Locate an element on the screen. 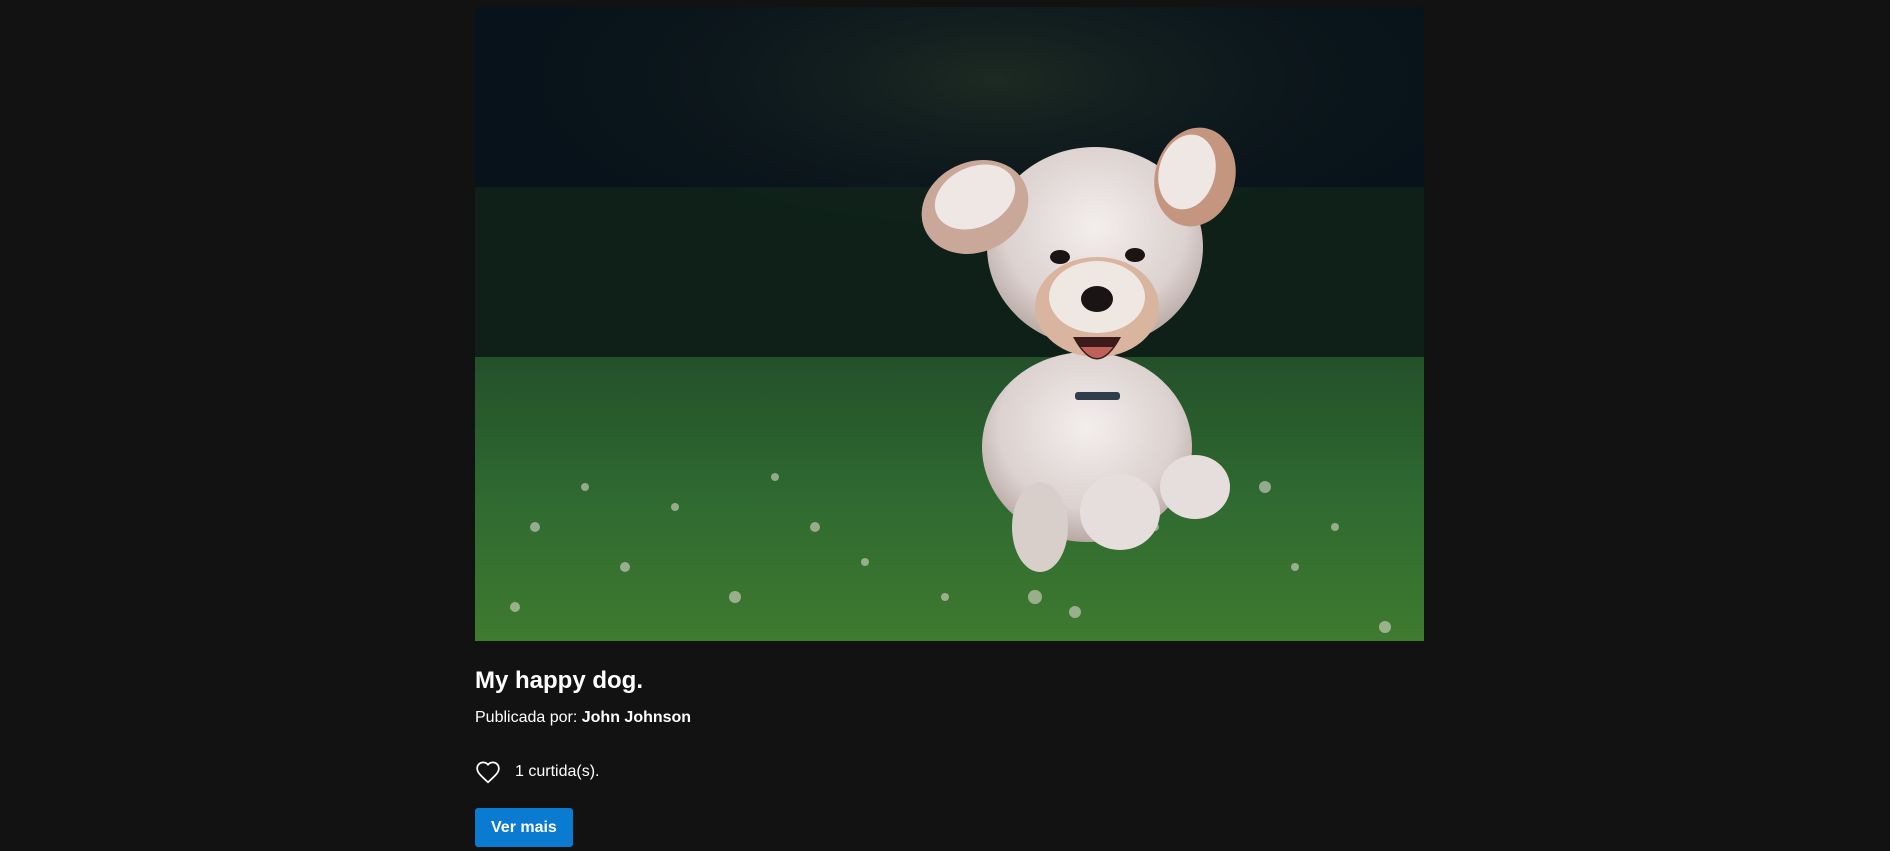 This screenshot has height=851, width=1890. likes-row: 1 curtida(s). is located at coordinates (949, 772).